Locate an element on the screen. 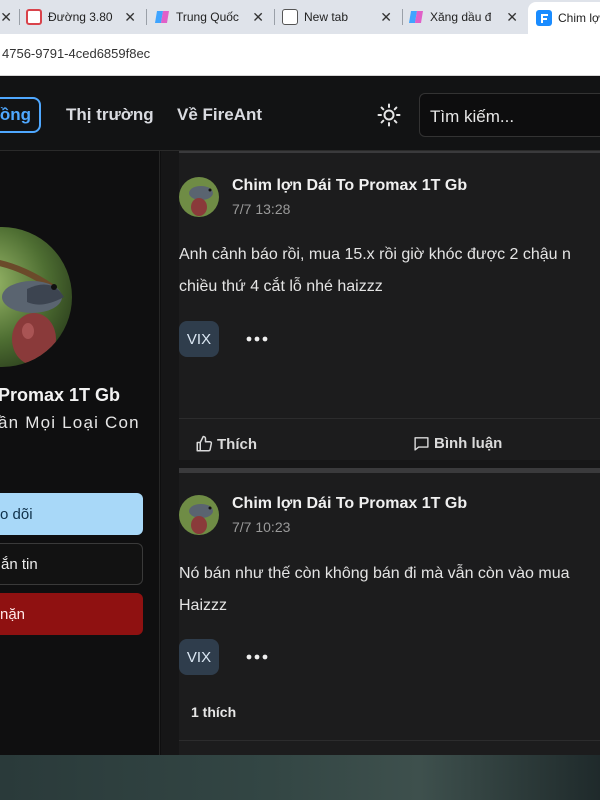 The image size is (600, 800). thumbs-up-icon is located at coordinates (204, 443).